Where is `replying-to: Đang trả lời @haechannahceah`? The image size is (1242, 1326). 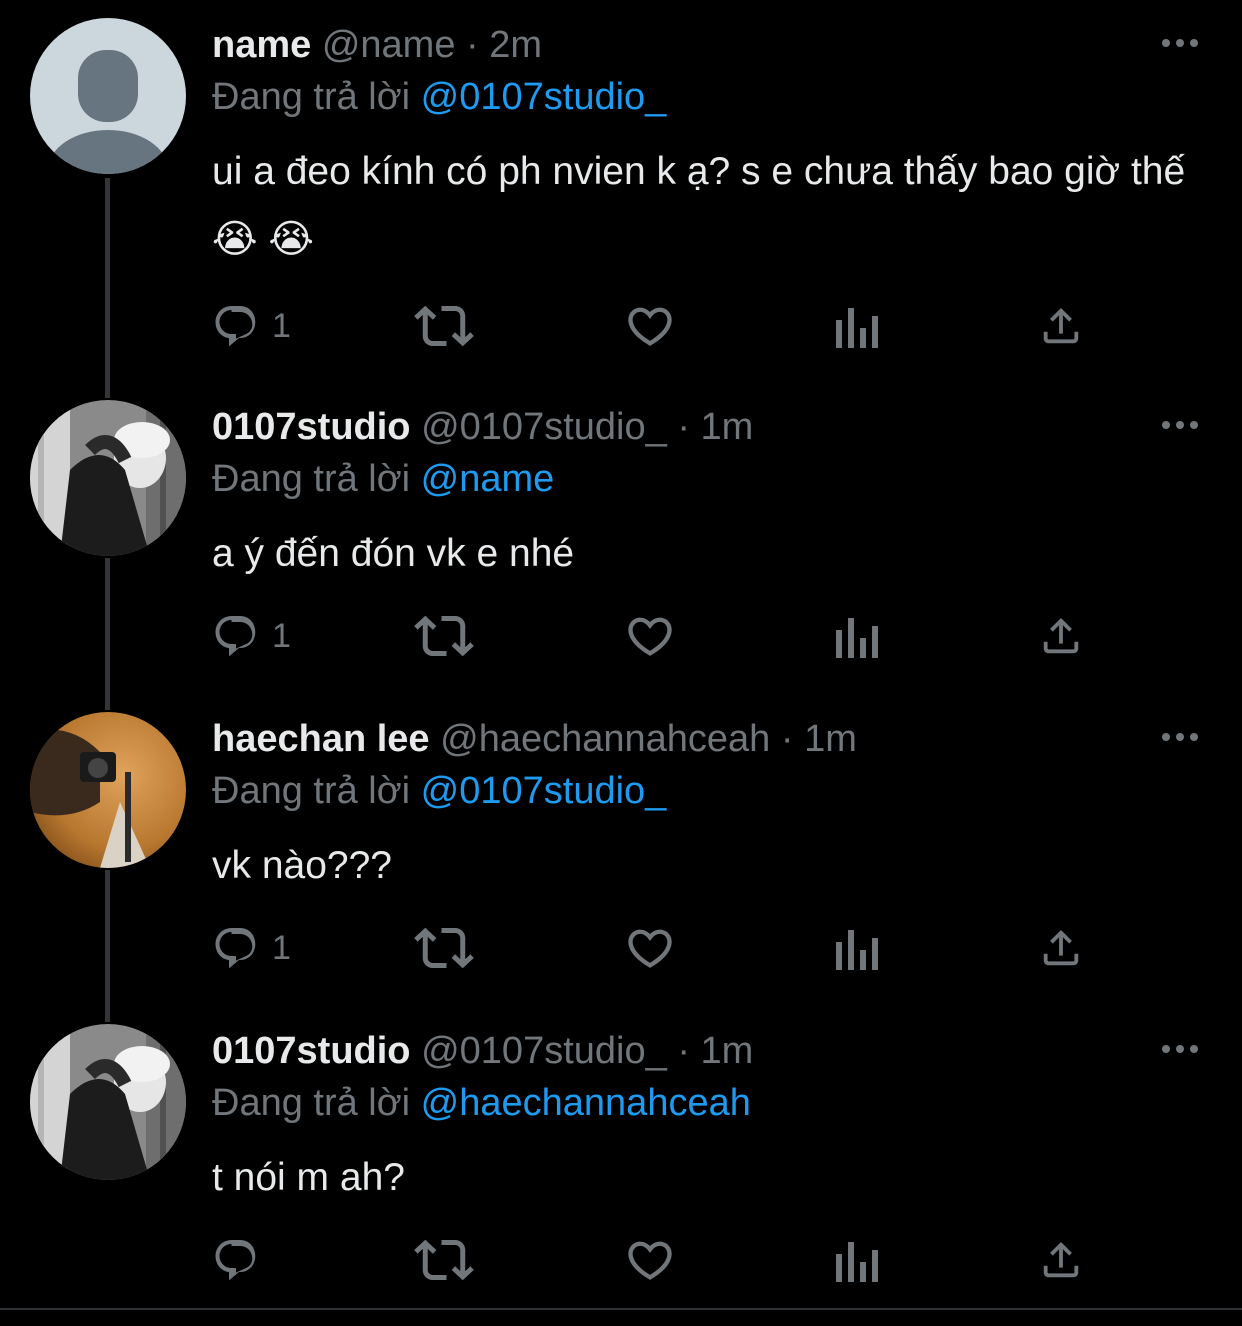
replying-to: Đang trả lời @haechannahceah is located at coordinates (481, 1103).